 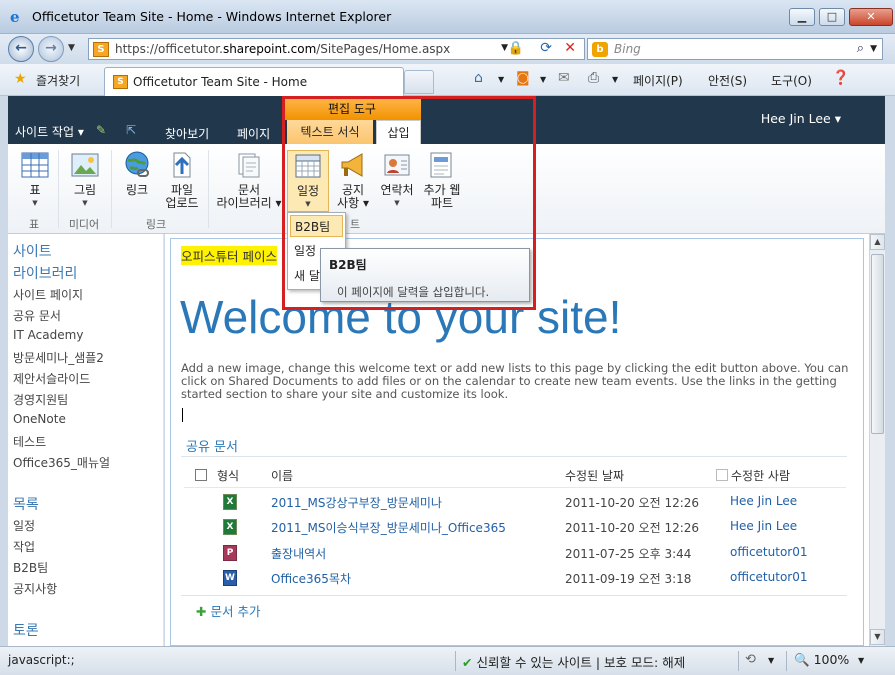 What do you see at coordinates (48, 335) in the screenshot?
I see `nav-item-it-academy: IT Academy` at bounding box center [48, 335].